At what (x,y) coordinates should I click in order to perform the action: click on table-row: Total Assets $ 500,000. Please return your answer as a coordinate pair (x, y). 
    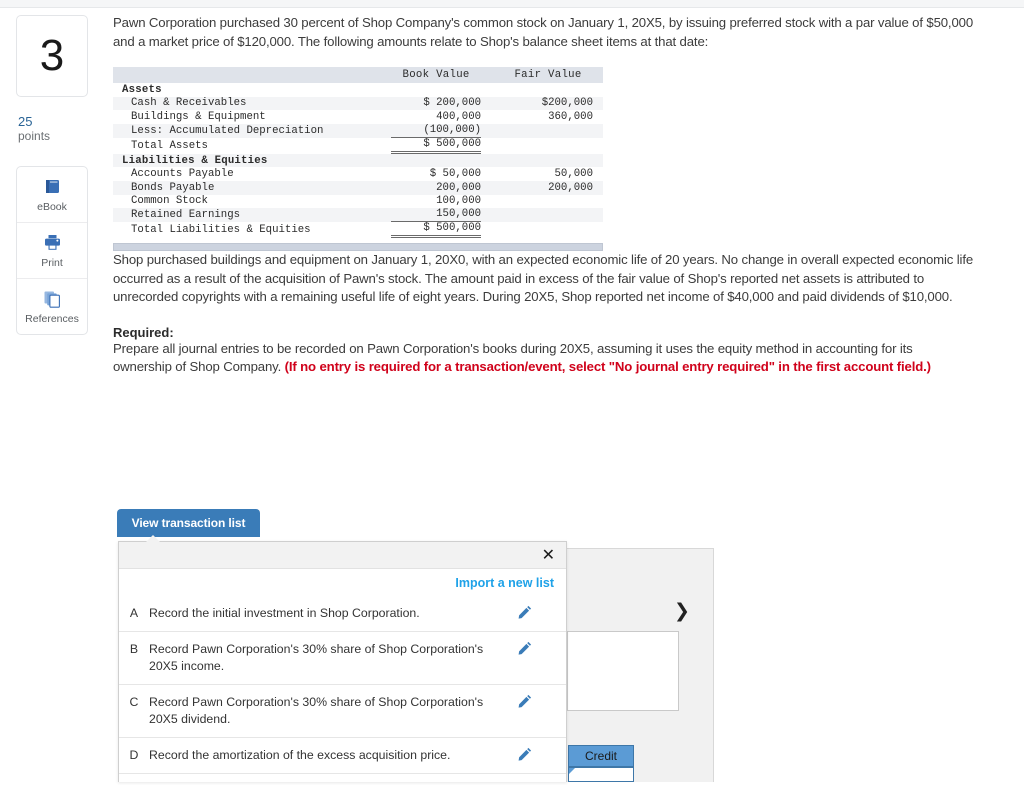
    Looking at the image, I should click on (358, 146).